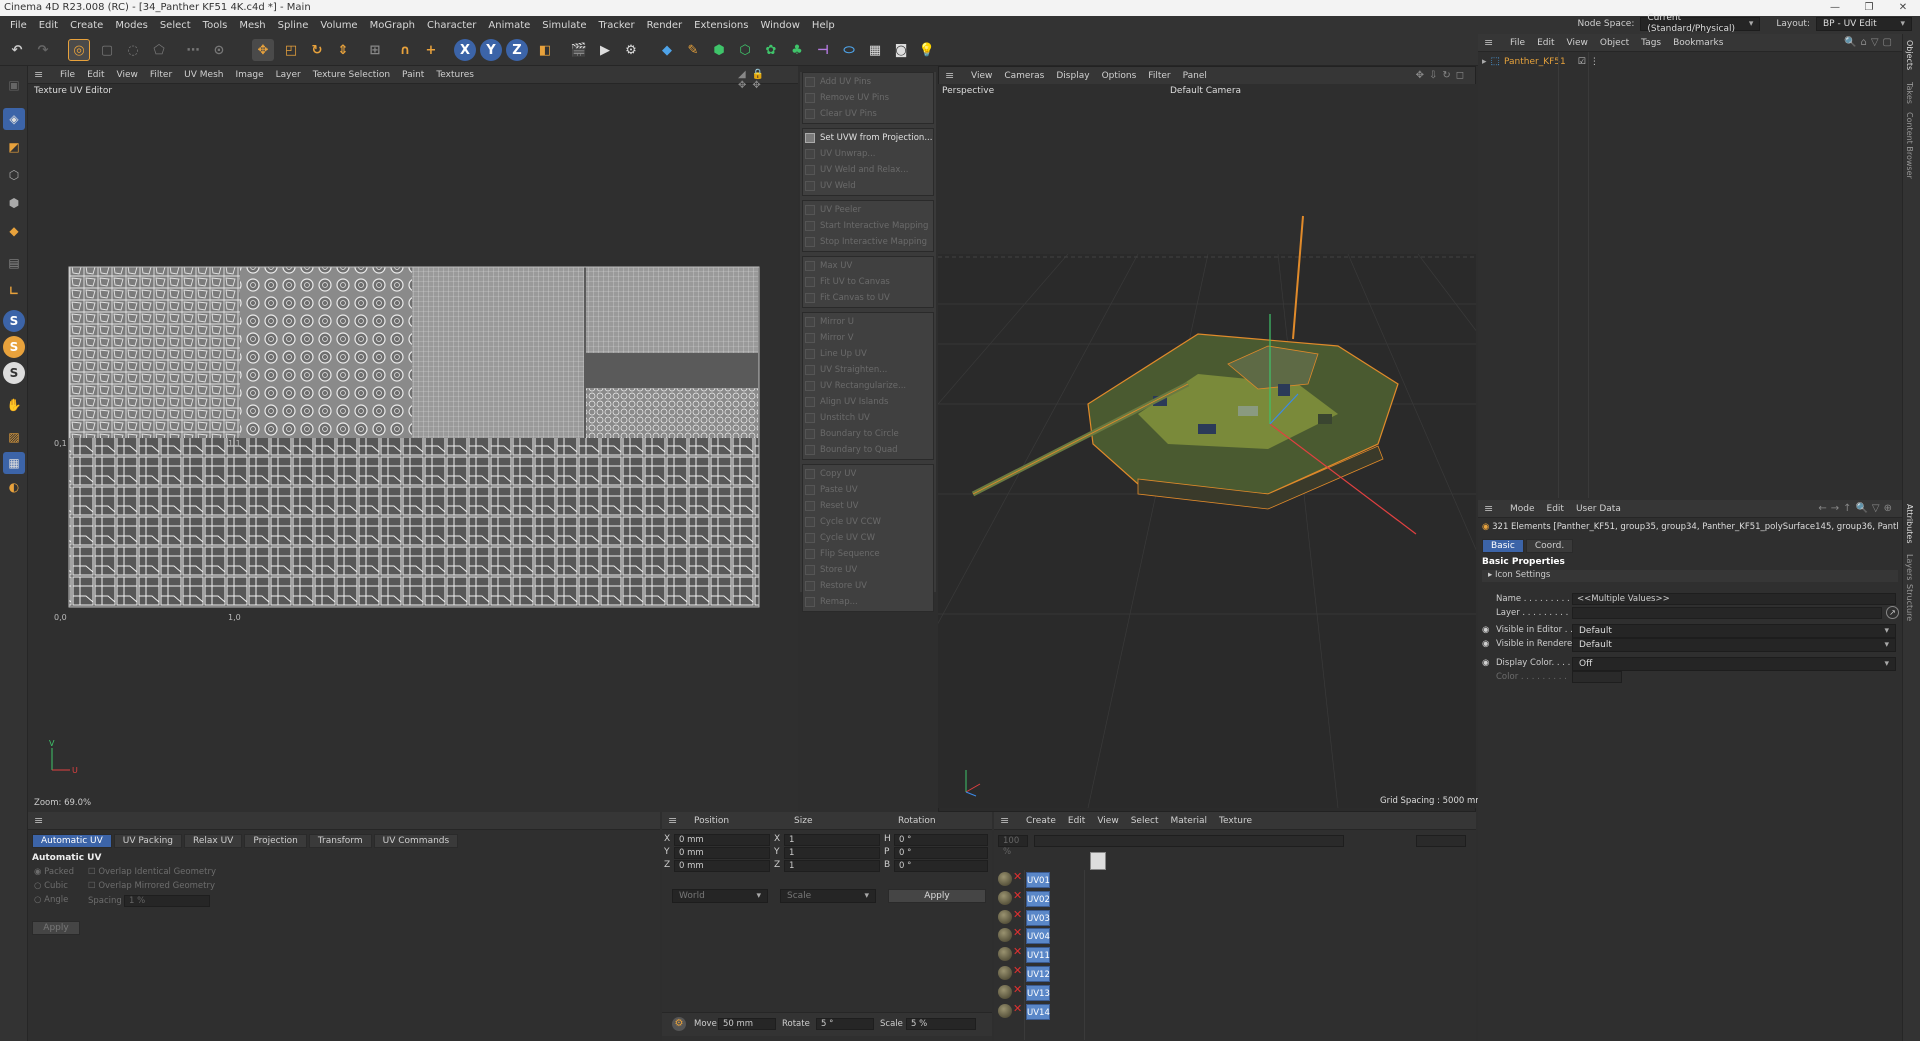 Image resolution: width=1920 pixels, height=1041 pixels. I want to click on scale-step-field: 5 %, so click(941, 1024).